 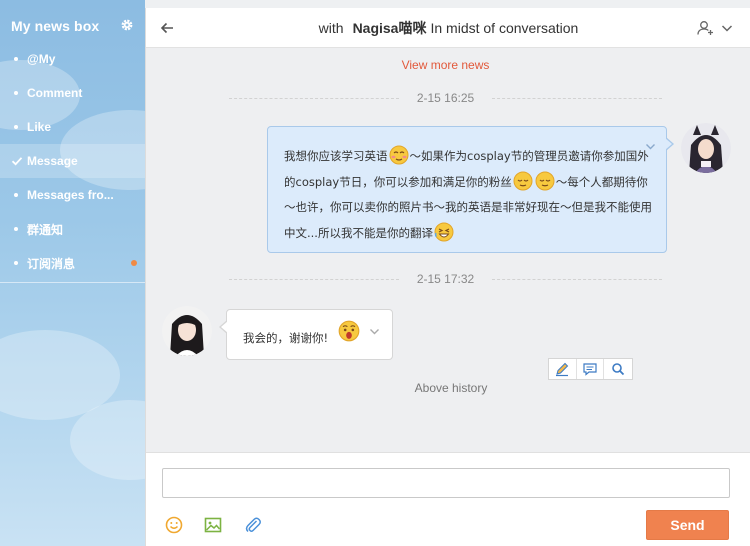 What do you see at coordinates (727, 28) in the screenshot?
I see `chevron-down-icon` at bounding box center [727, 28].